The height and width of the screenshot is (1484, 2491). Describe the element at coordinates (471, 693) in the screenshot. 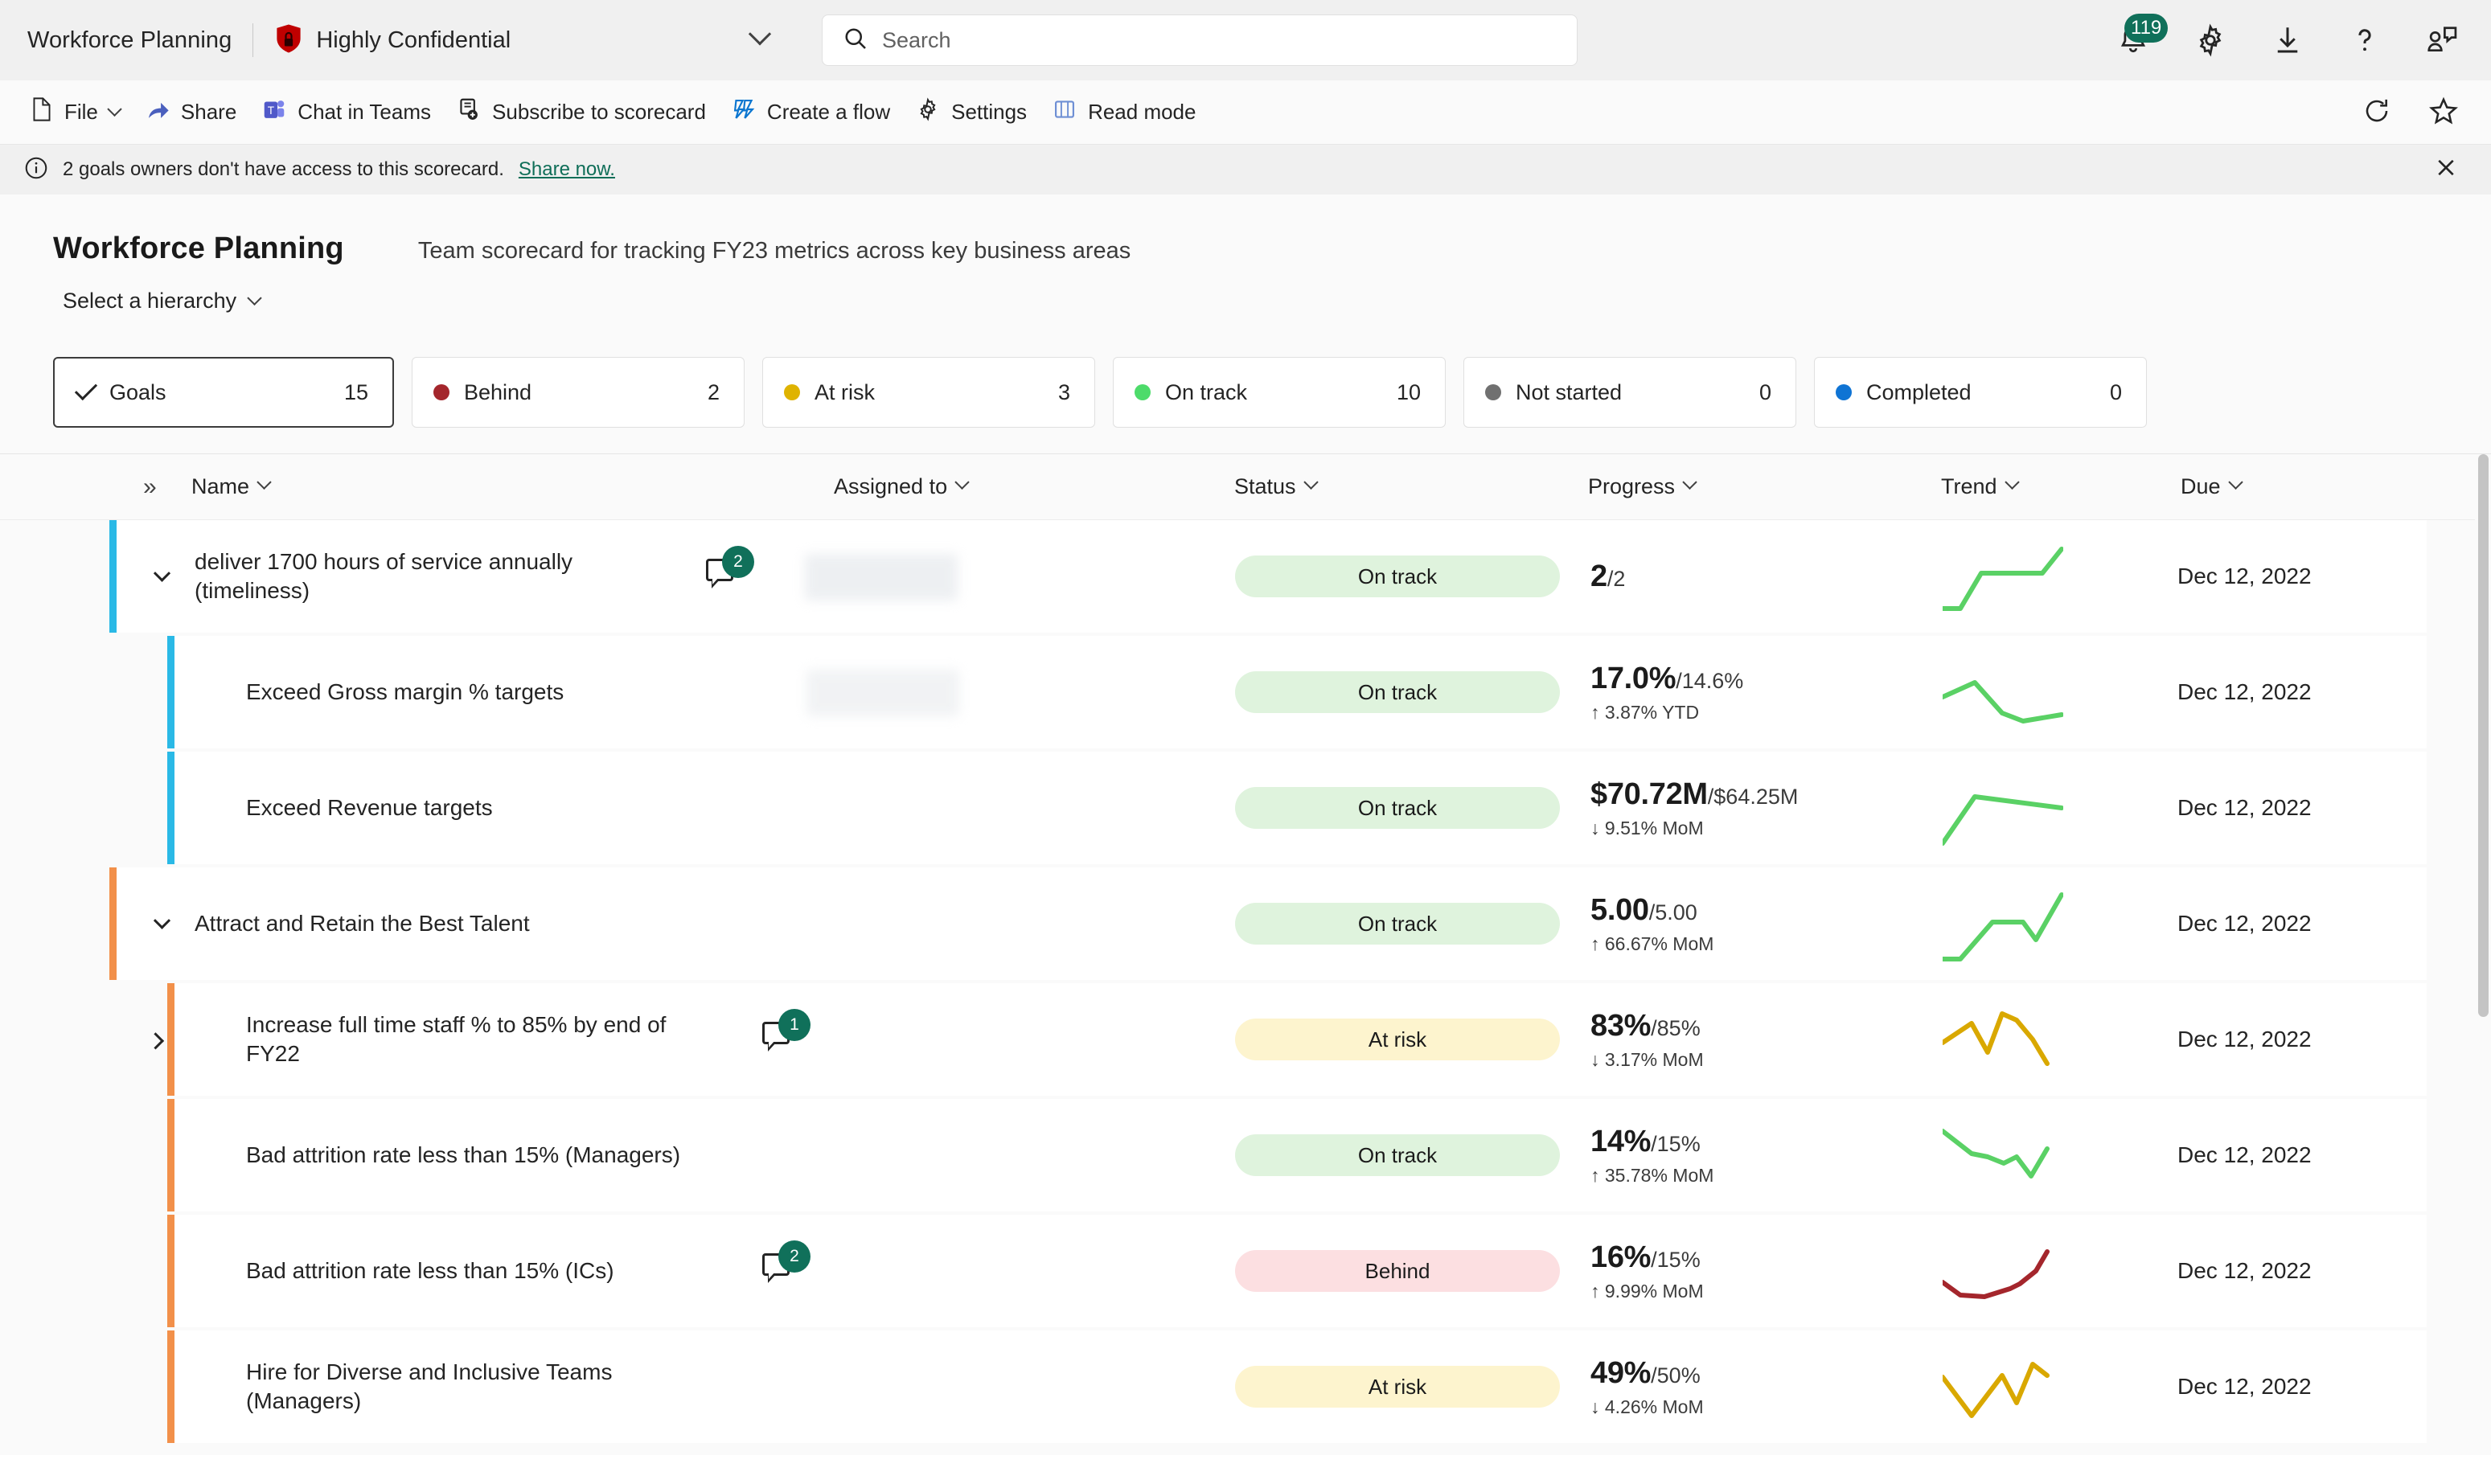

I see `goal-name: Exceed Gross margin % targets` at that location.